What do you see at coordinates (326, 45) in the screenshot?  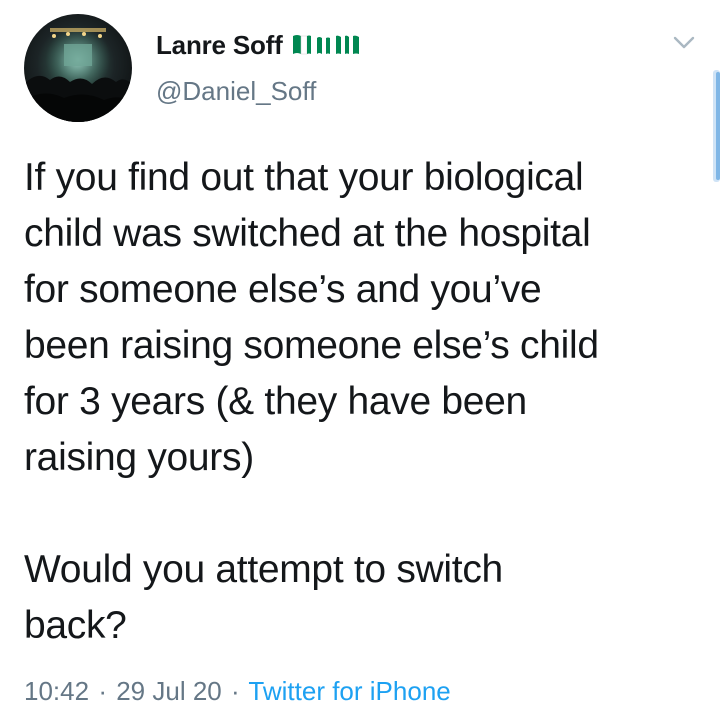 I see `nigeria-flag-icon` at bounding box center [326, 45].